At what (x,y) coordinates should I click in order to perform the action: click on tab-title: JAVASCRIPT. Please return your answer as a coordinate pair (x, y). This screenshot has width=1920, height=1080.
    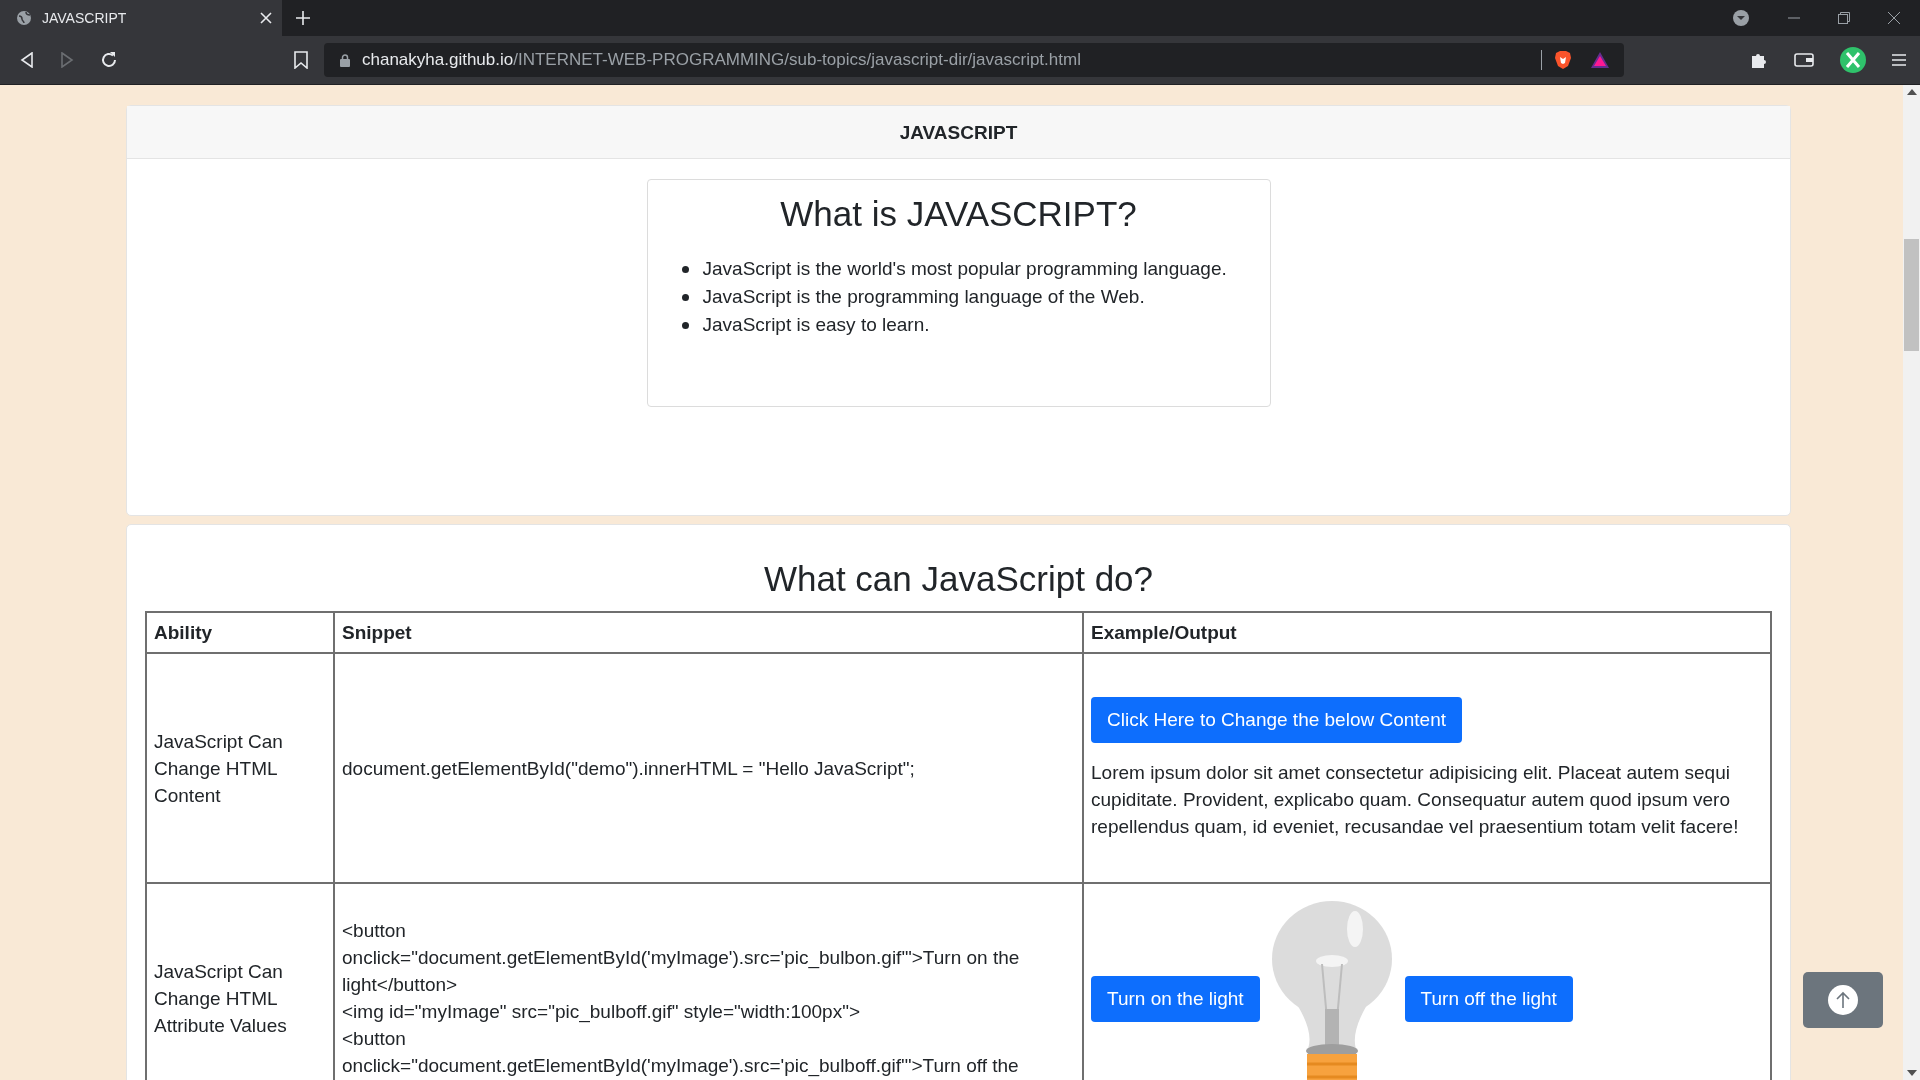
    Looking at the image, I should click on (85, 18).